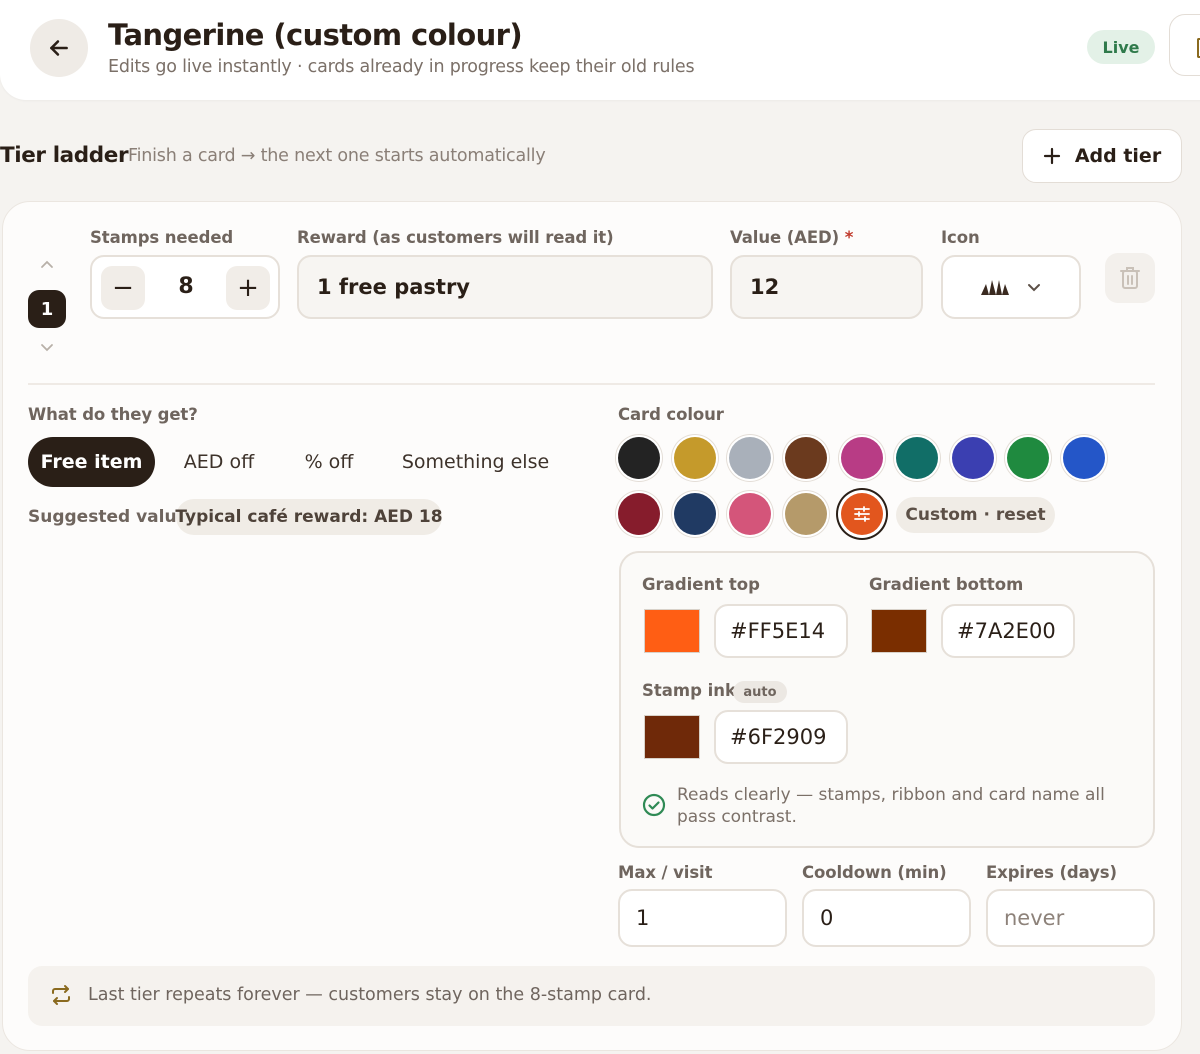 This screenshot has width=1200, height=1054. What do you see at coordinates (123, 288) in the screenshot?
I see `decrement-button: −` at bounding box center [123, 288].